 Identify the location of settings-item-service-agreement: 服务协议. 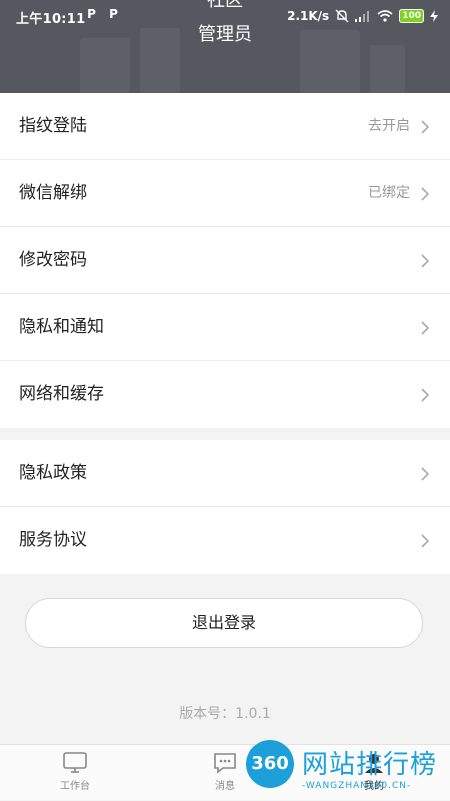
(225, 540).